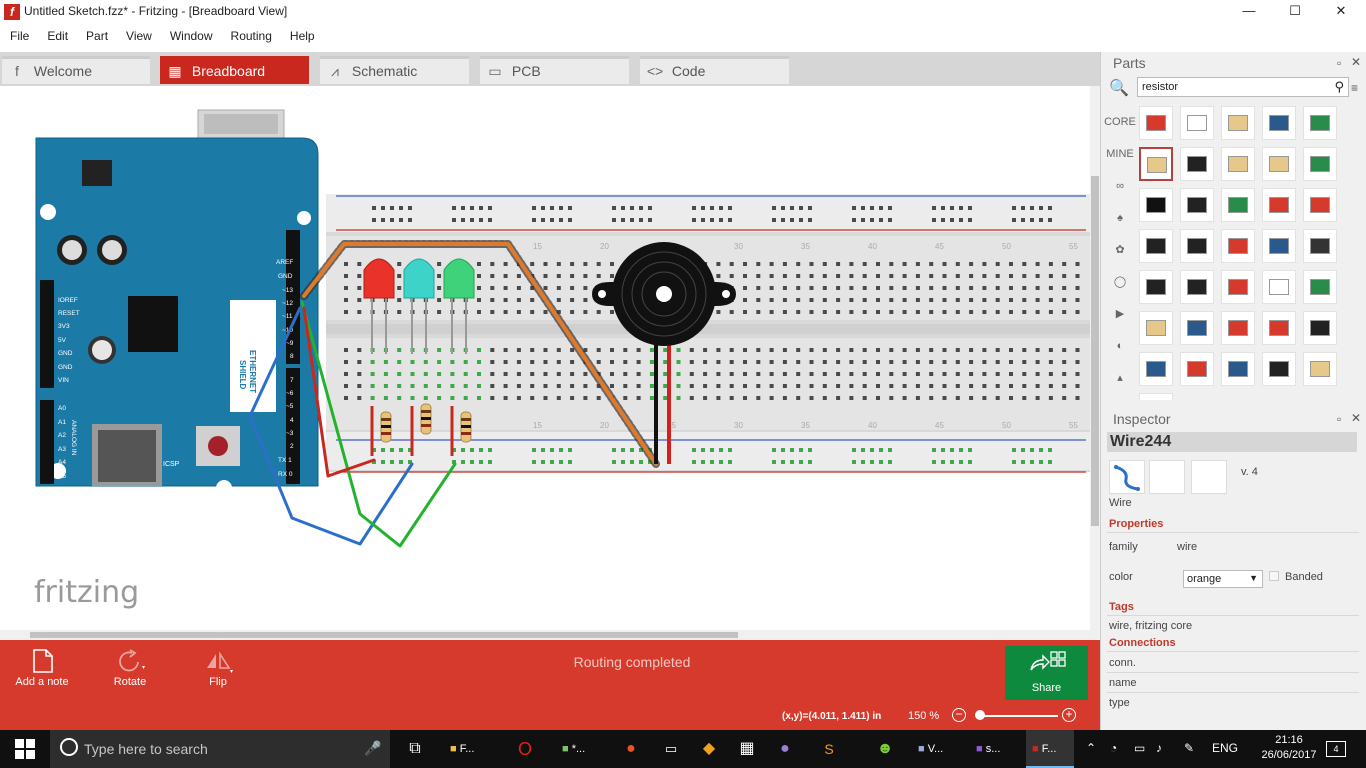  What do you see at coordinates (785, 749) in the screenshot?
I see `github-icon: ●` at bounding box center [785, 749].